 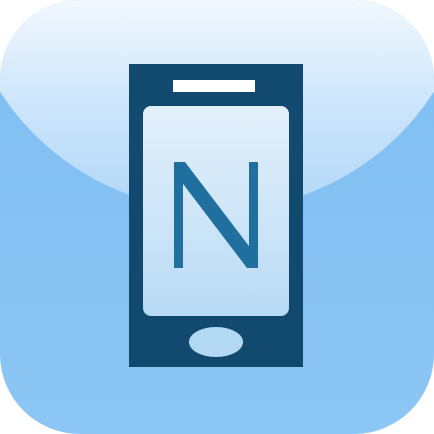 I want to click on home-button, so click(x=216, y=342).